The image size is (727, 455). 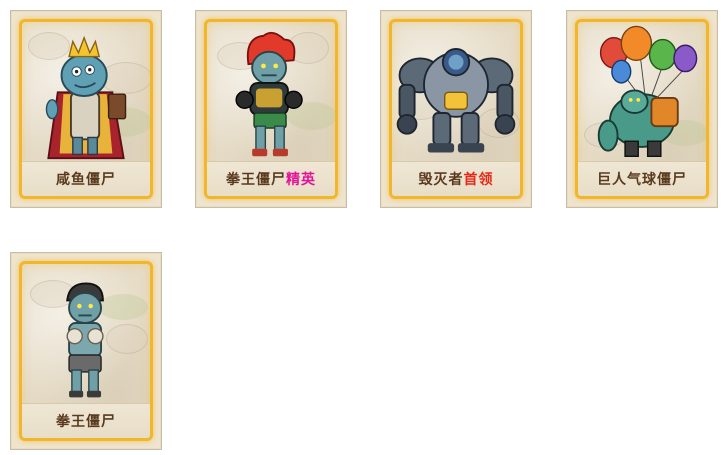 What do you see at coordinates (301, 180) in the screenshot?
I see `card-rank-tag: 精英` at bounding box center [301, 180].